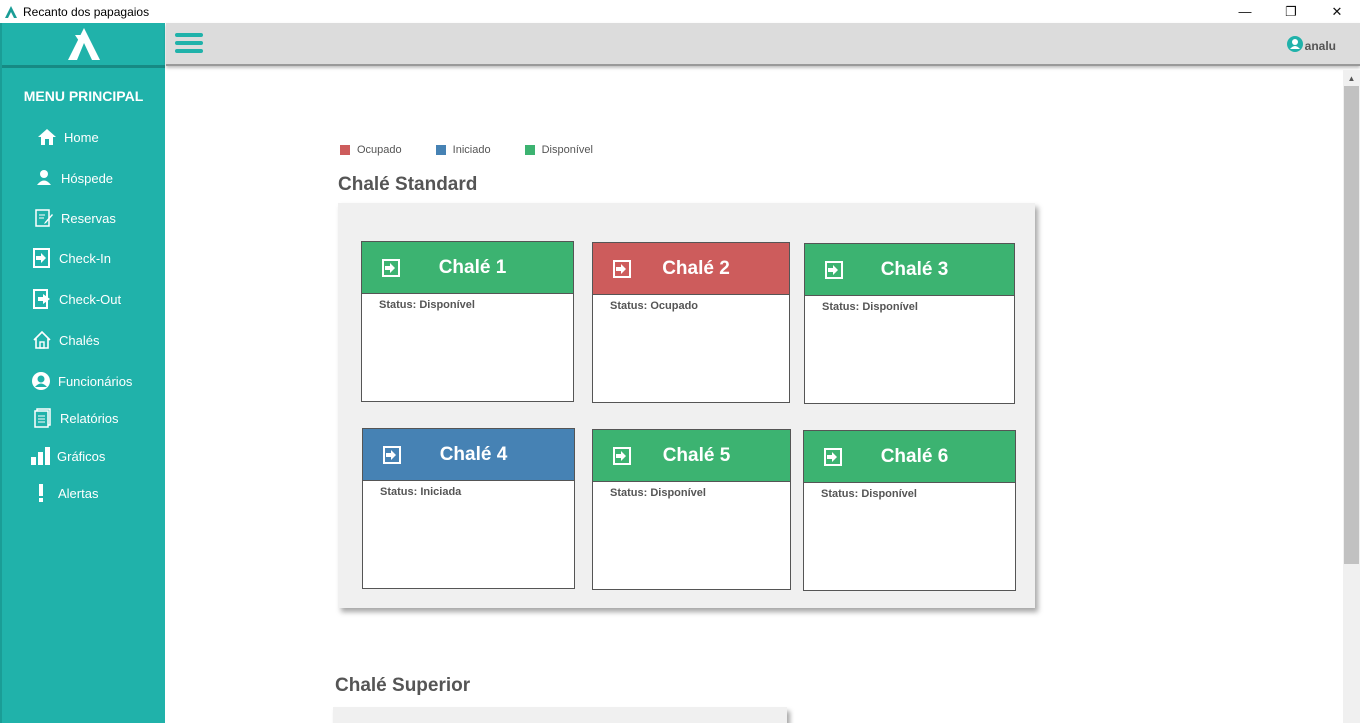 The width and height of the screenshot is (1360, 723). I want to click on chalet-card-header: Chalé 2, so click(691, 269).